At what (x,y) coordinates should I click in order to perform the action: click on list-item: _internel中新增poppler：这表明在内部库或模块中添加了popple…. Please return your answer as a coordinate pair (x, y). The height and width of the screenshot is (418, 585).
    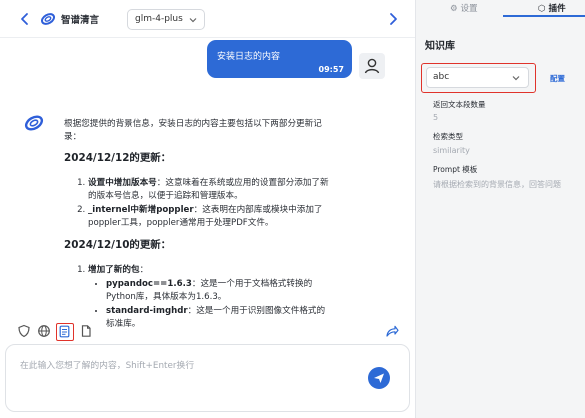
    Looking at the image, I should click on (210, 217).